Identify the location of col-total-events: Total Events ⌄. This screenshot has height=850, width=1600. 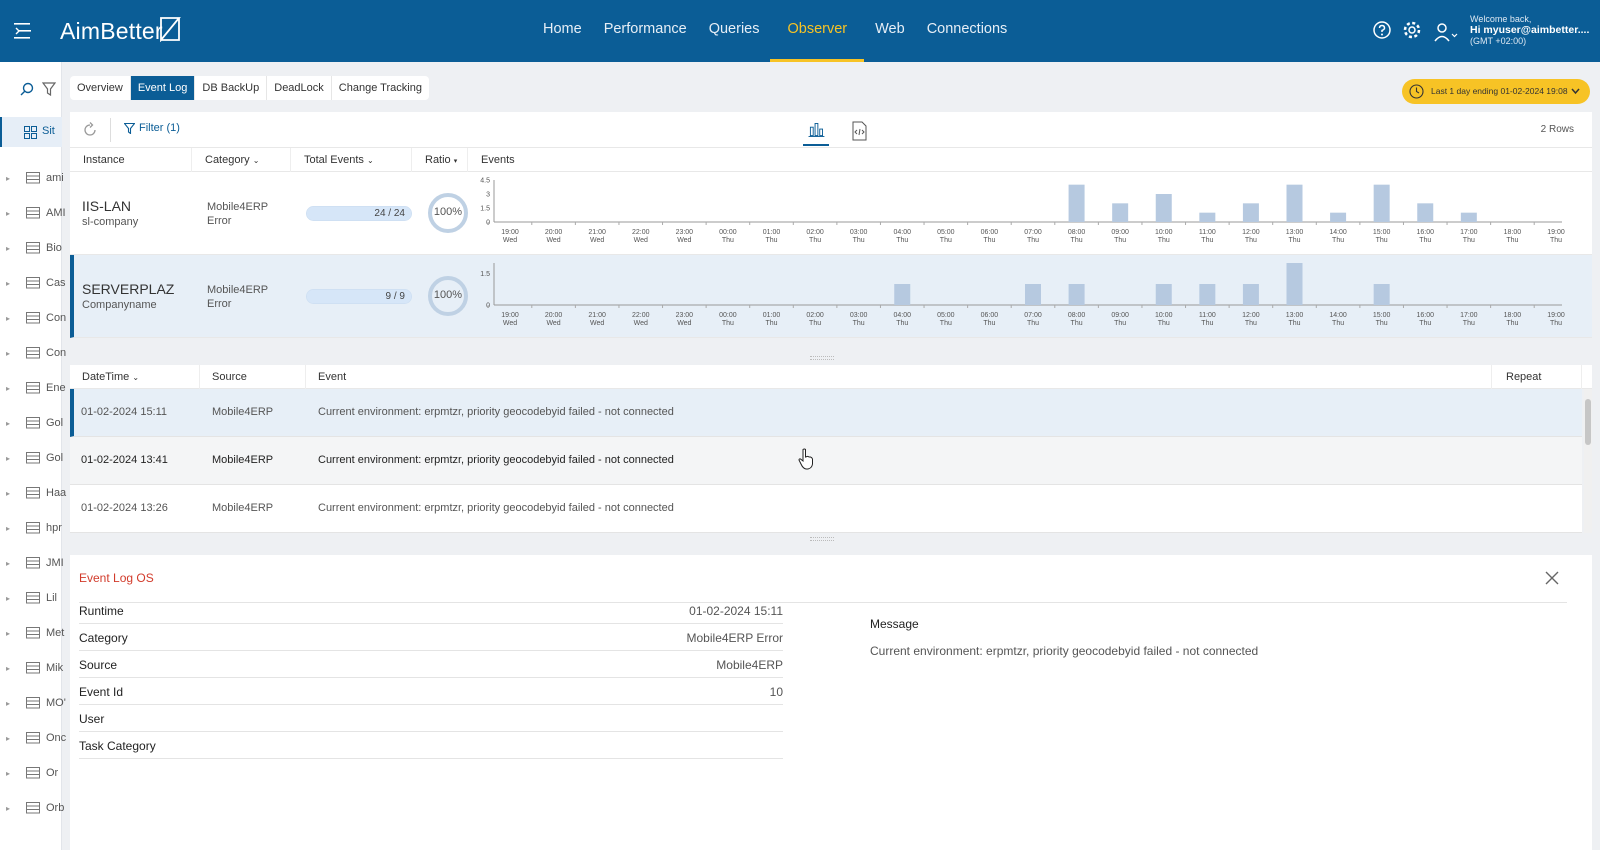
(351, 160).